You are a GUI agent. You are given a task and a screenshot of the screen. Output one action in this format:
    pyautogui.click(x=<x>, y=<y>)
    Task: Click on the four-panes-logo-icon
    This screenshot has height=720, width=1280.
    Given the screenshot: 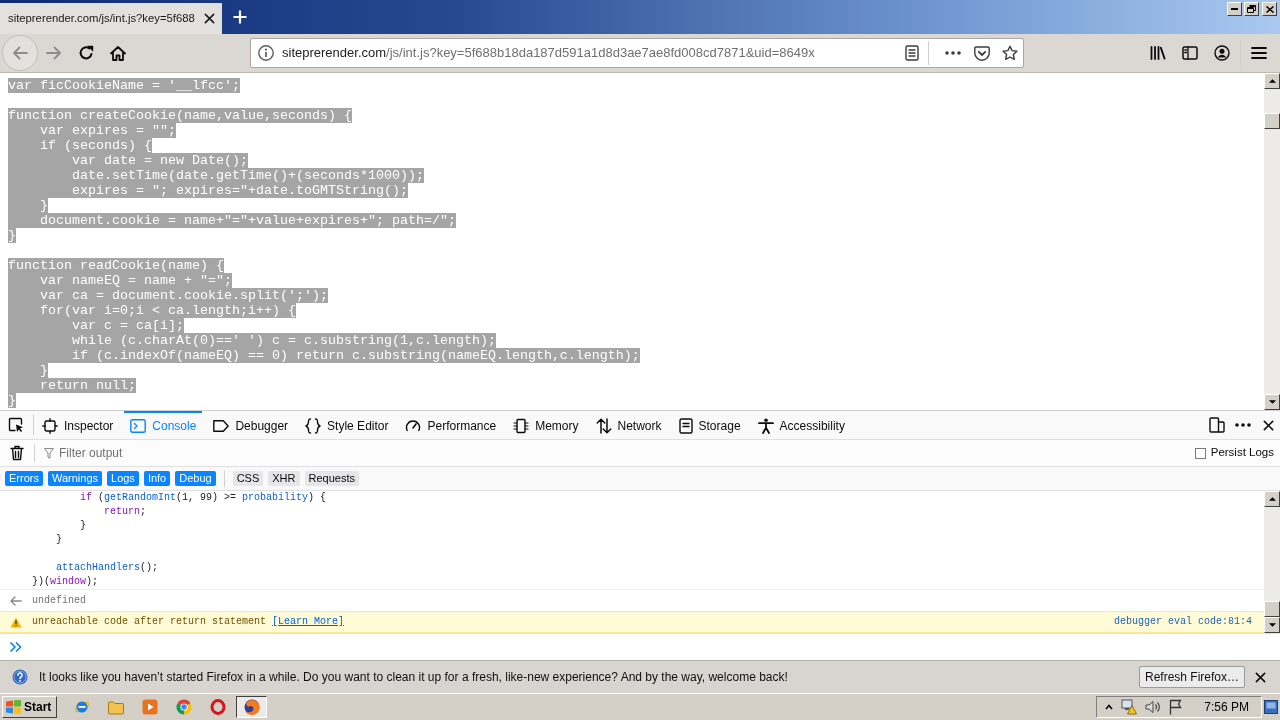 What is the action you would take?
    pyautogui.click(x=13, y=707)
    